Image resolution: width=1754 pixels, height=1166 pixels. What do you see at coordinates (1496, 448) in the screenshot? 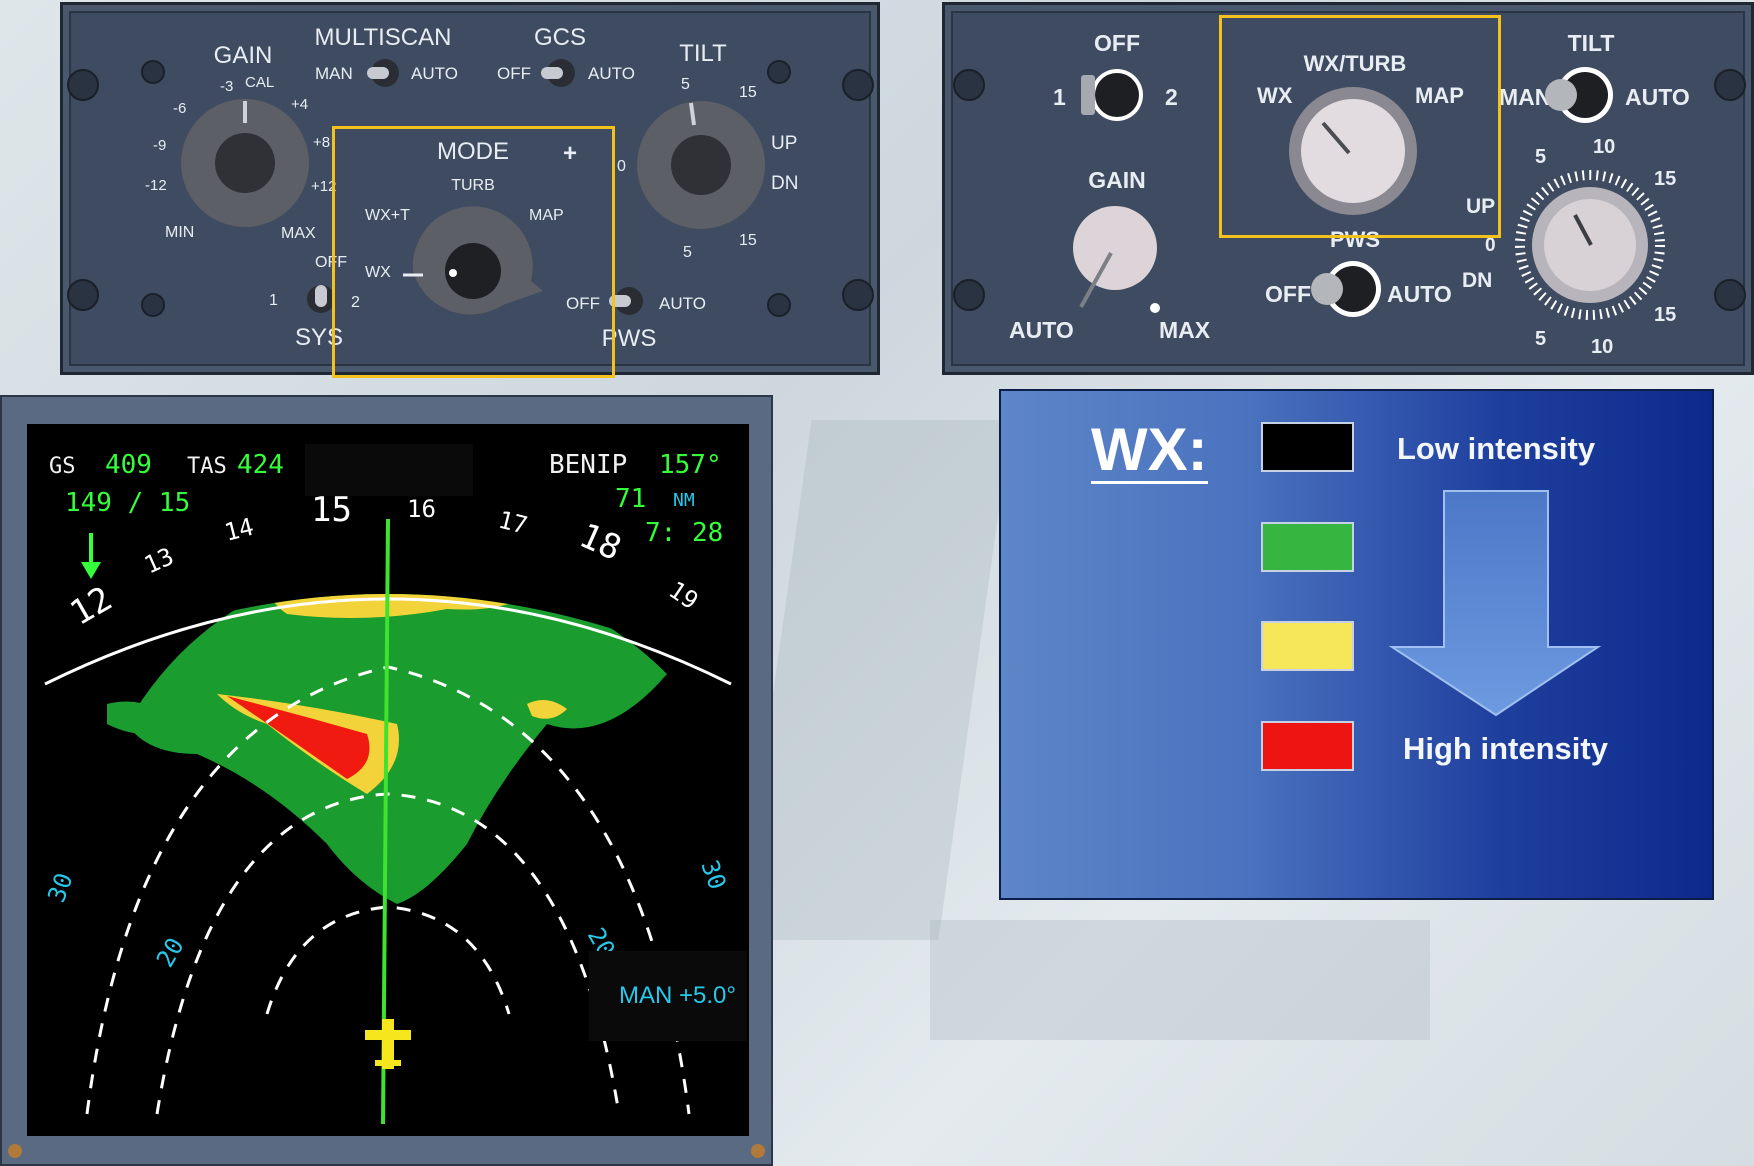
I see `legend-low-label: Low intensity` at bounding box center [1496, 448].